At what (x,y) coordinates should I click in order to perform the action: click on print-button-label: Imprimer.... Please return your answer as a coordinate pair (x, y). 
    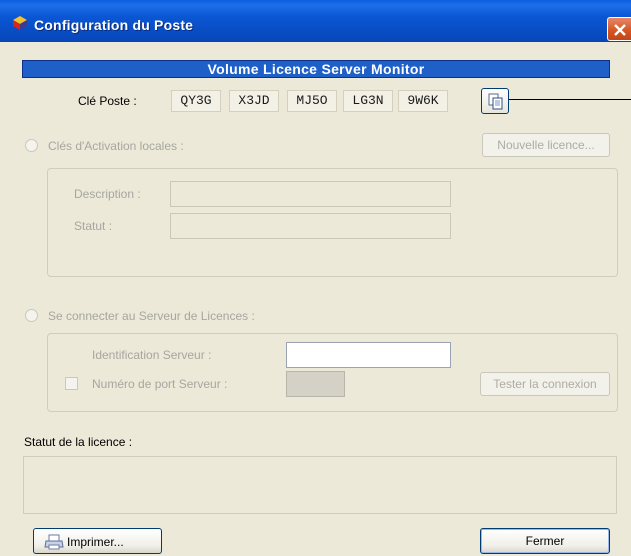
    Looking at the image, I should click on (95, 542).